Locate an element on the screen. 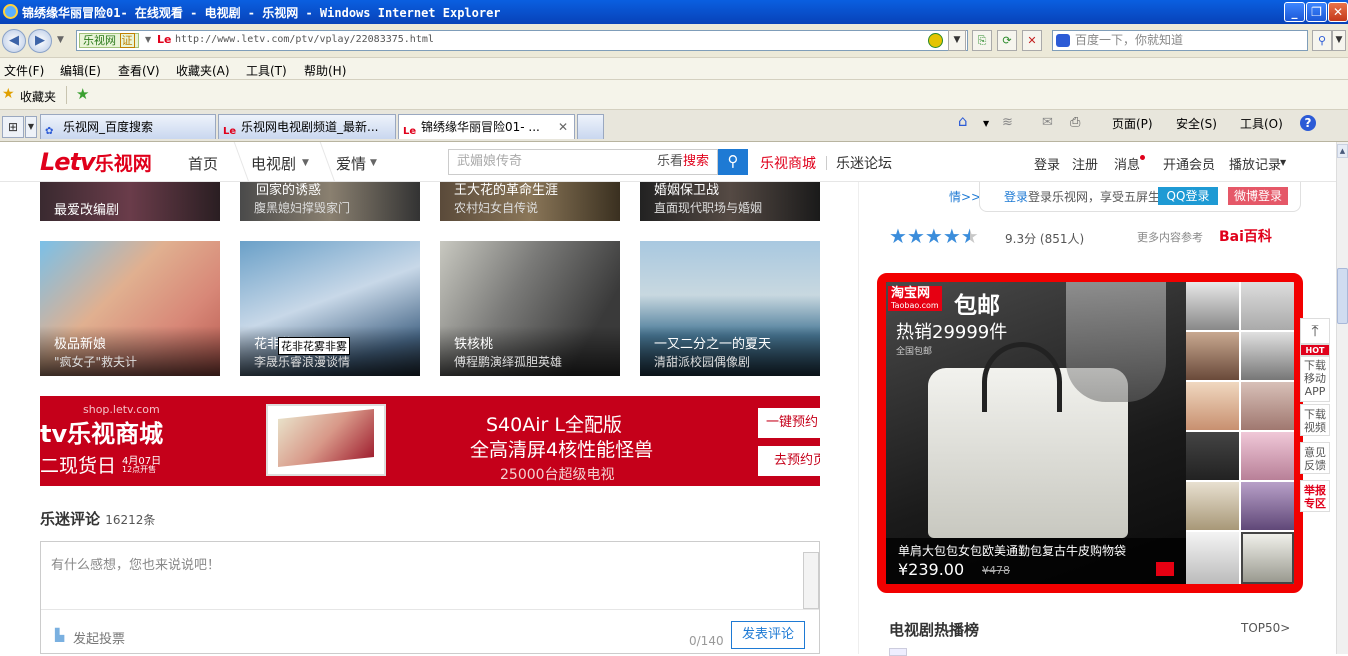 This screenshot has height=656, width=1348. start-vote-link: 发起投票 is located at coordinates (99, 637).